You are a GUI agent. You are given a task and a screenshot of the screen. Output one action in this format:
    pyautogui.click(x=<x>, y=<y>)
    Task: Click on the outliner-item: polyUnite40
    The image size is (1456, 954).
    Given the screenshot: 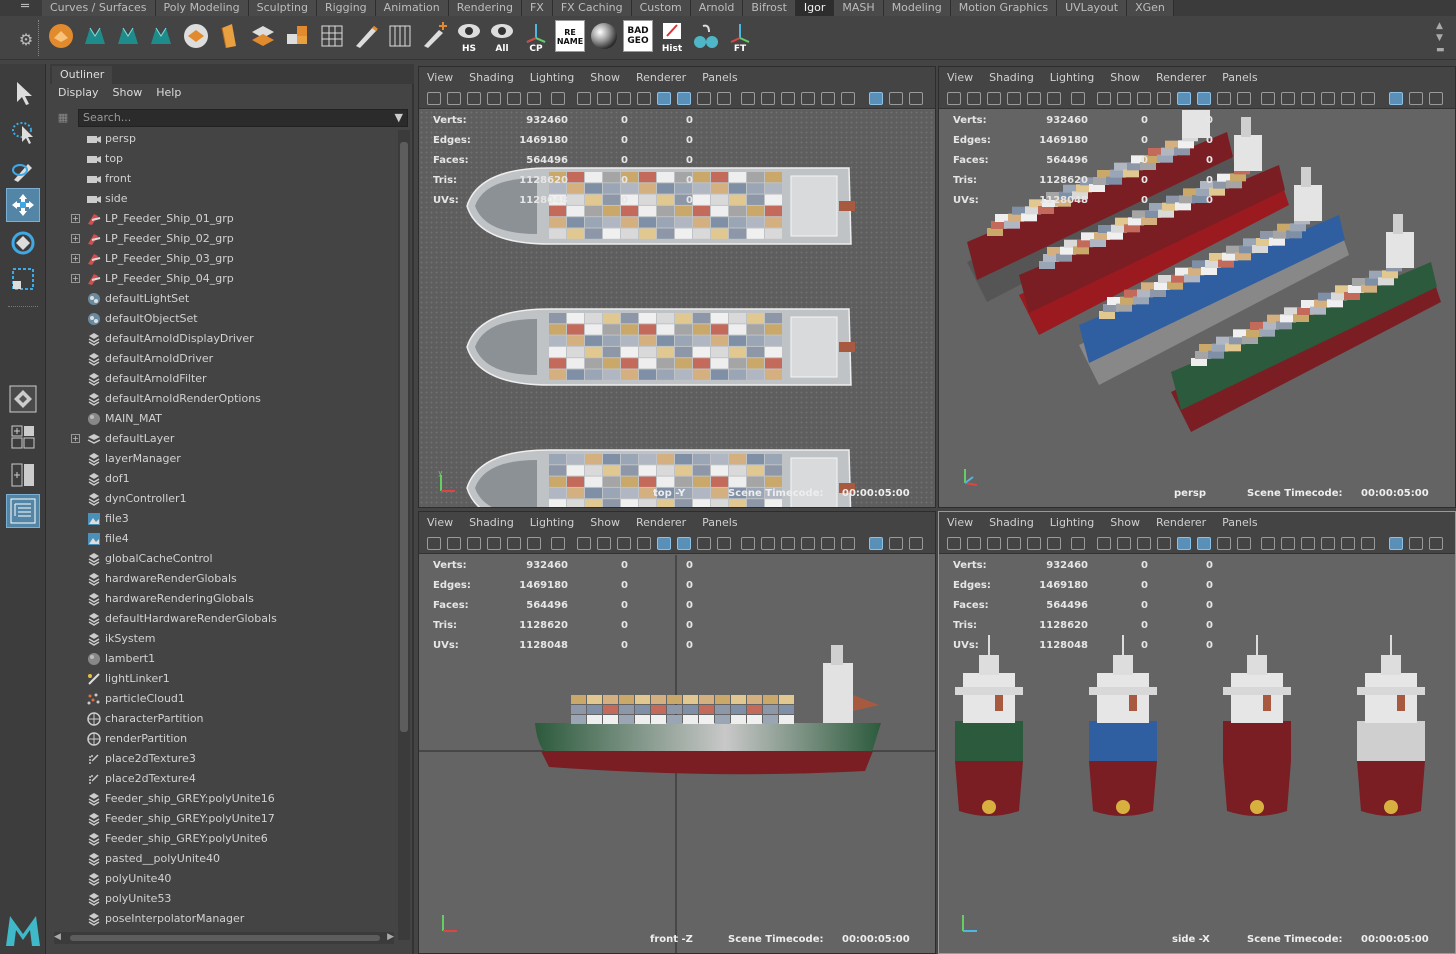 What is the action you would take?
    pyautogui.click(x=223, y=880)
    